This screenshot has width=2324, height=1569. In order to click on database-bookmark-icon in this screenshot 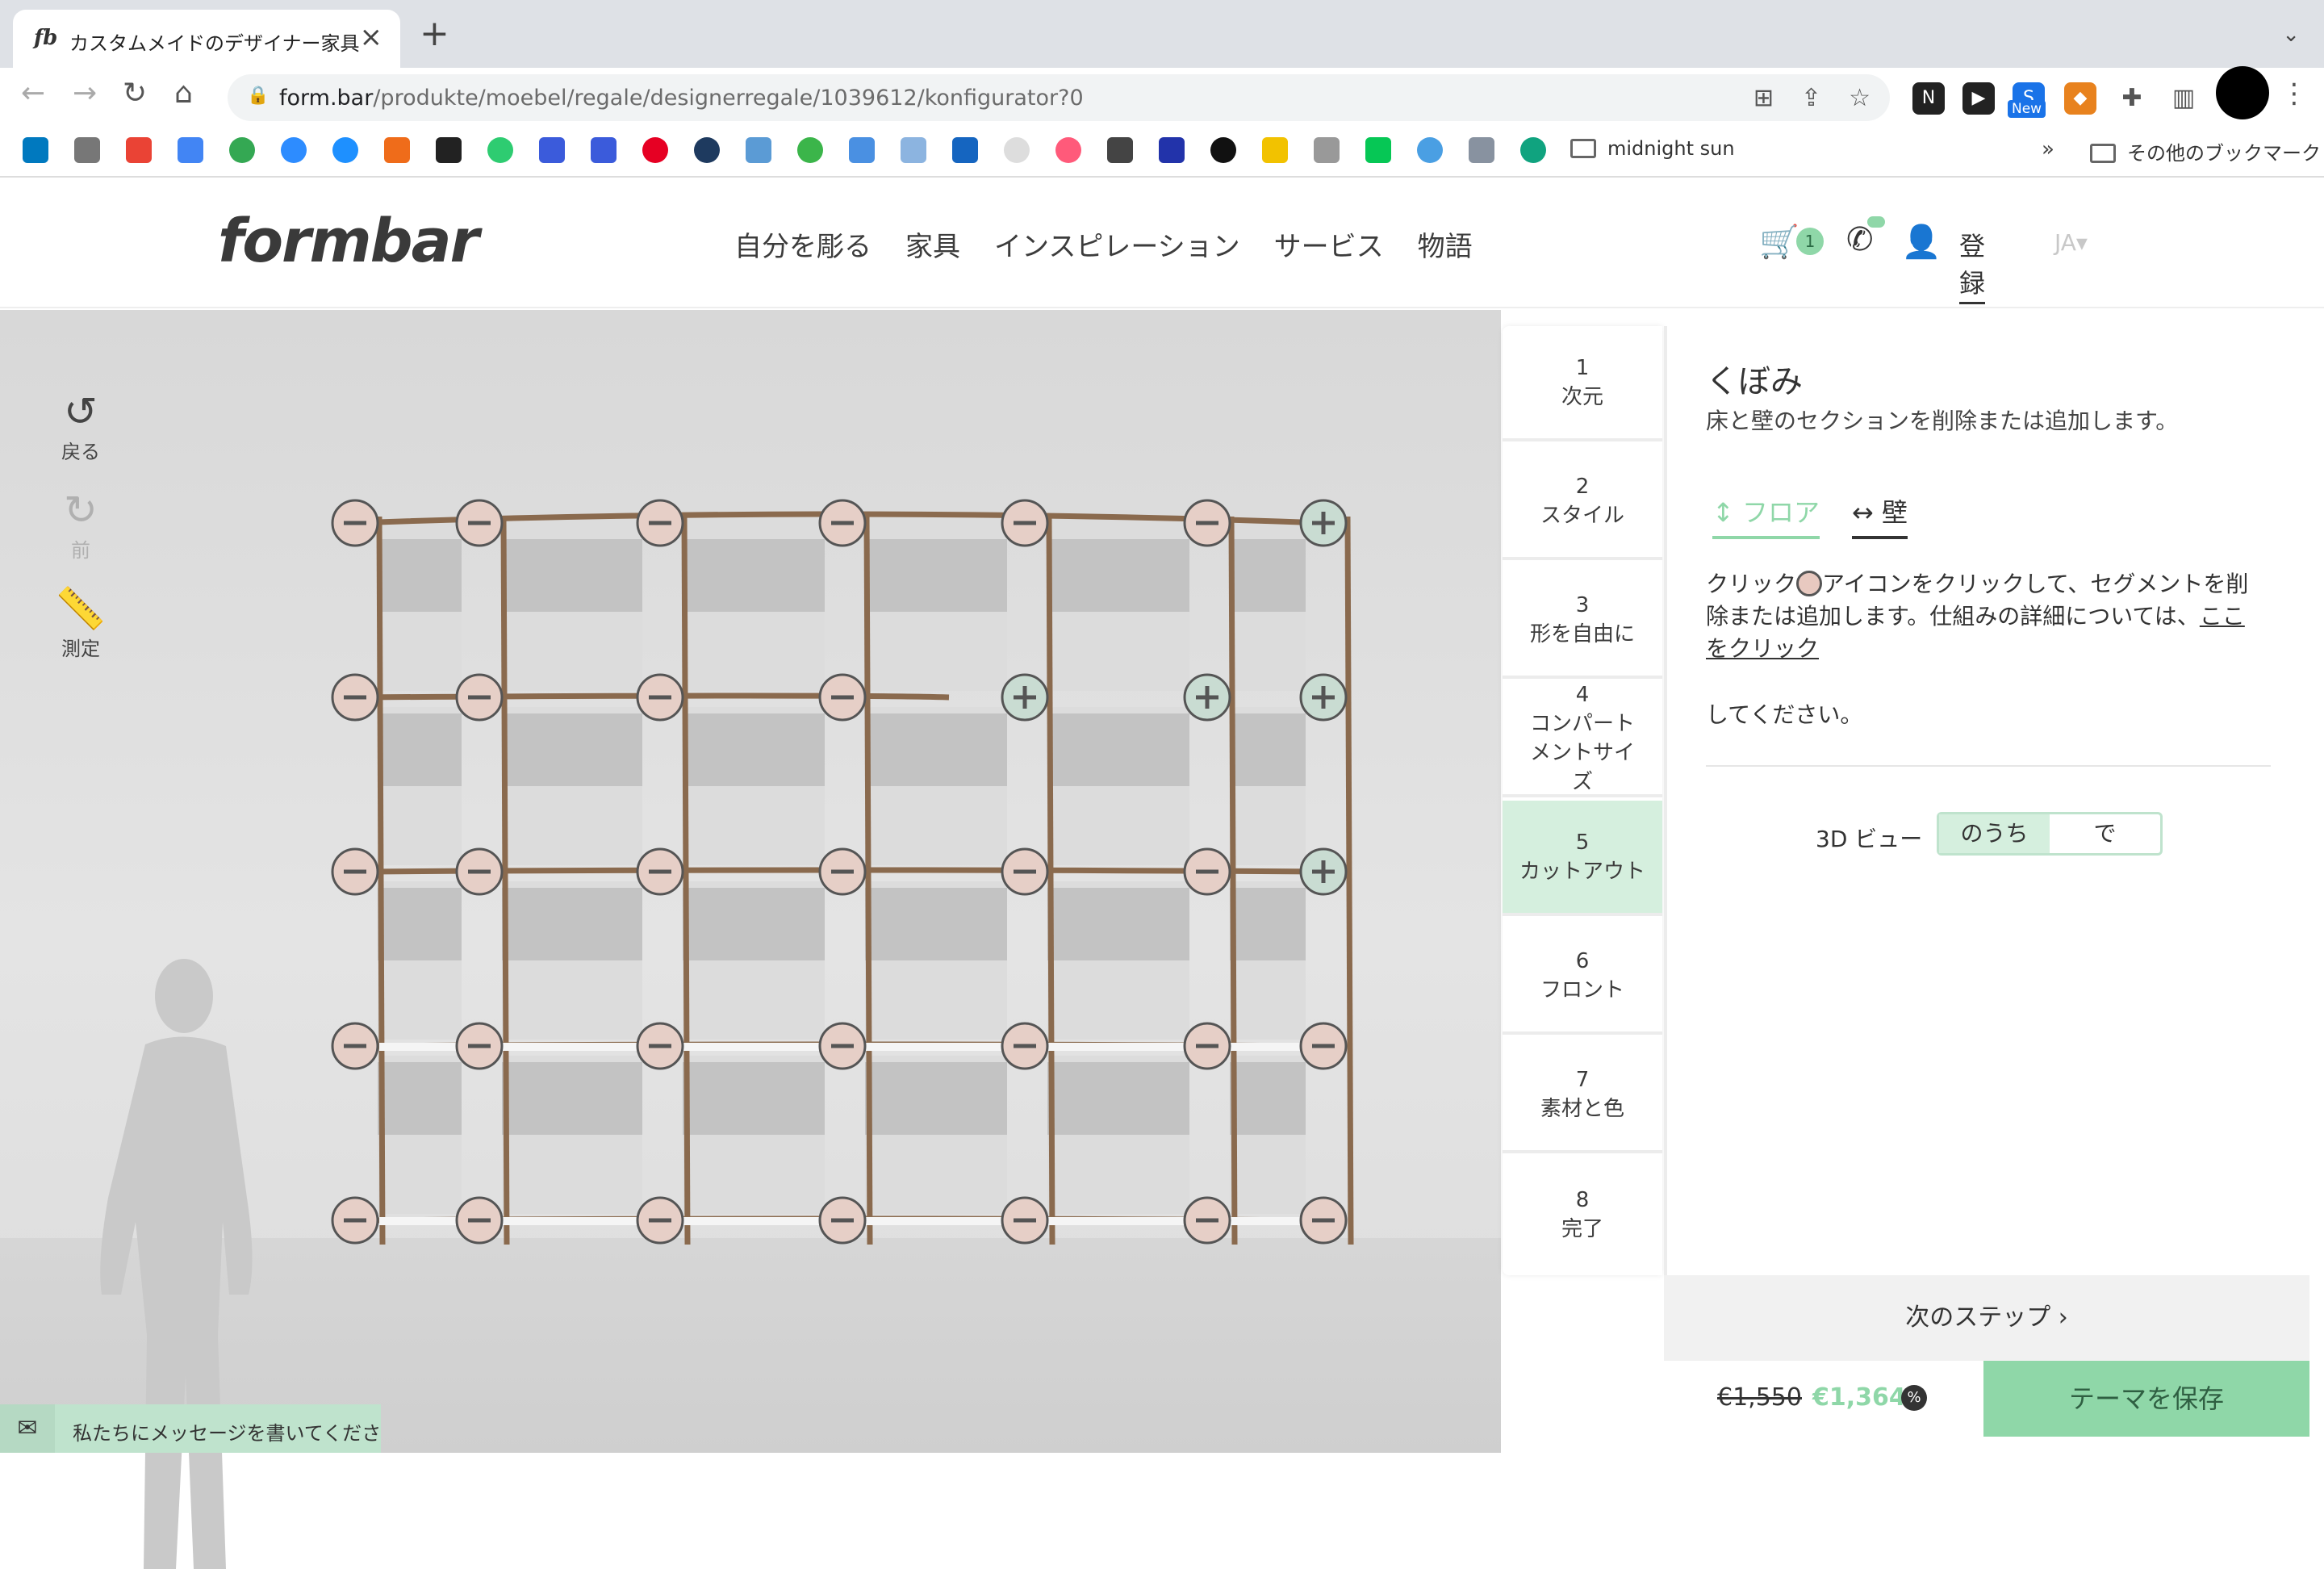, I will do `click(87, 150)`.